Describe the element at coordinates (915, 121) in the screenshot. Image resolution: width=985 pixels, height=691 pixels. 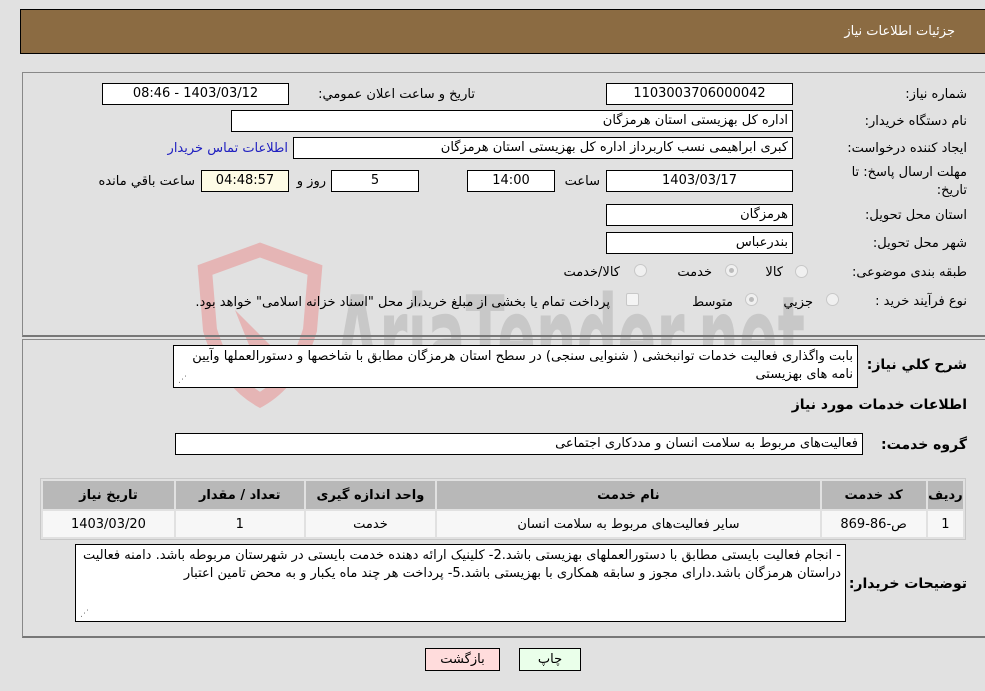
I see `buyer-org-label: نام دستگاه خريدار:` at that location.